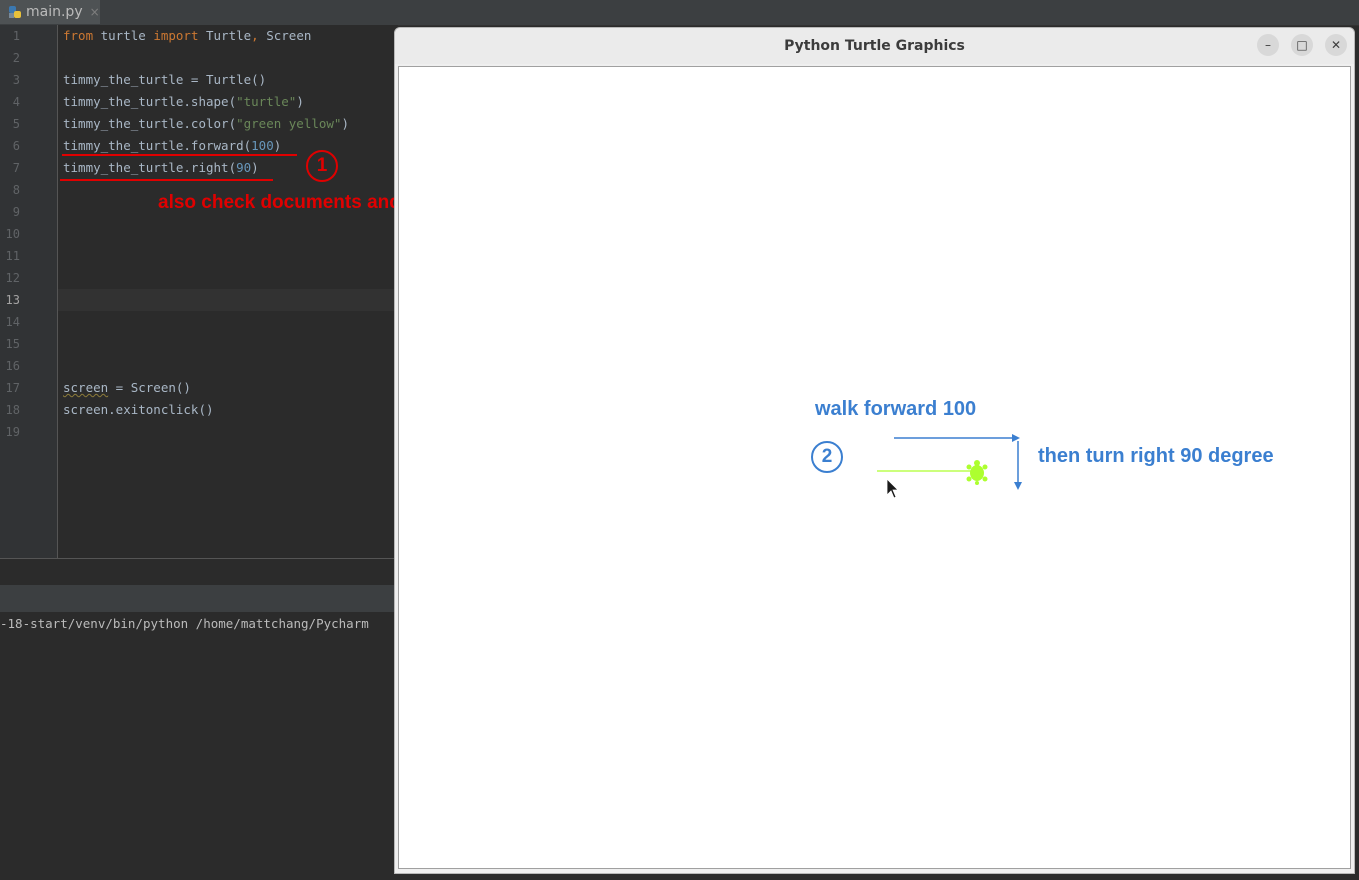 The width and height of the screenshot is (1359, 880). Describe the element at coordinates (1268, 45) in the screenshot. I see `minimize-icon: –` at that location.